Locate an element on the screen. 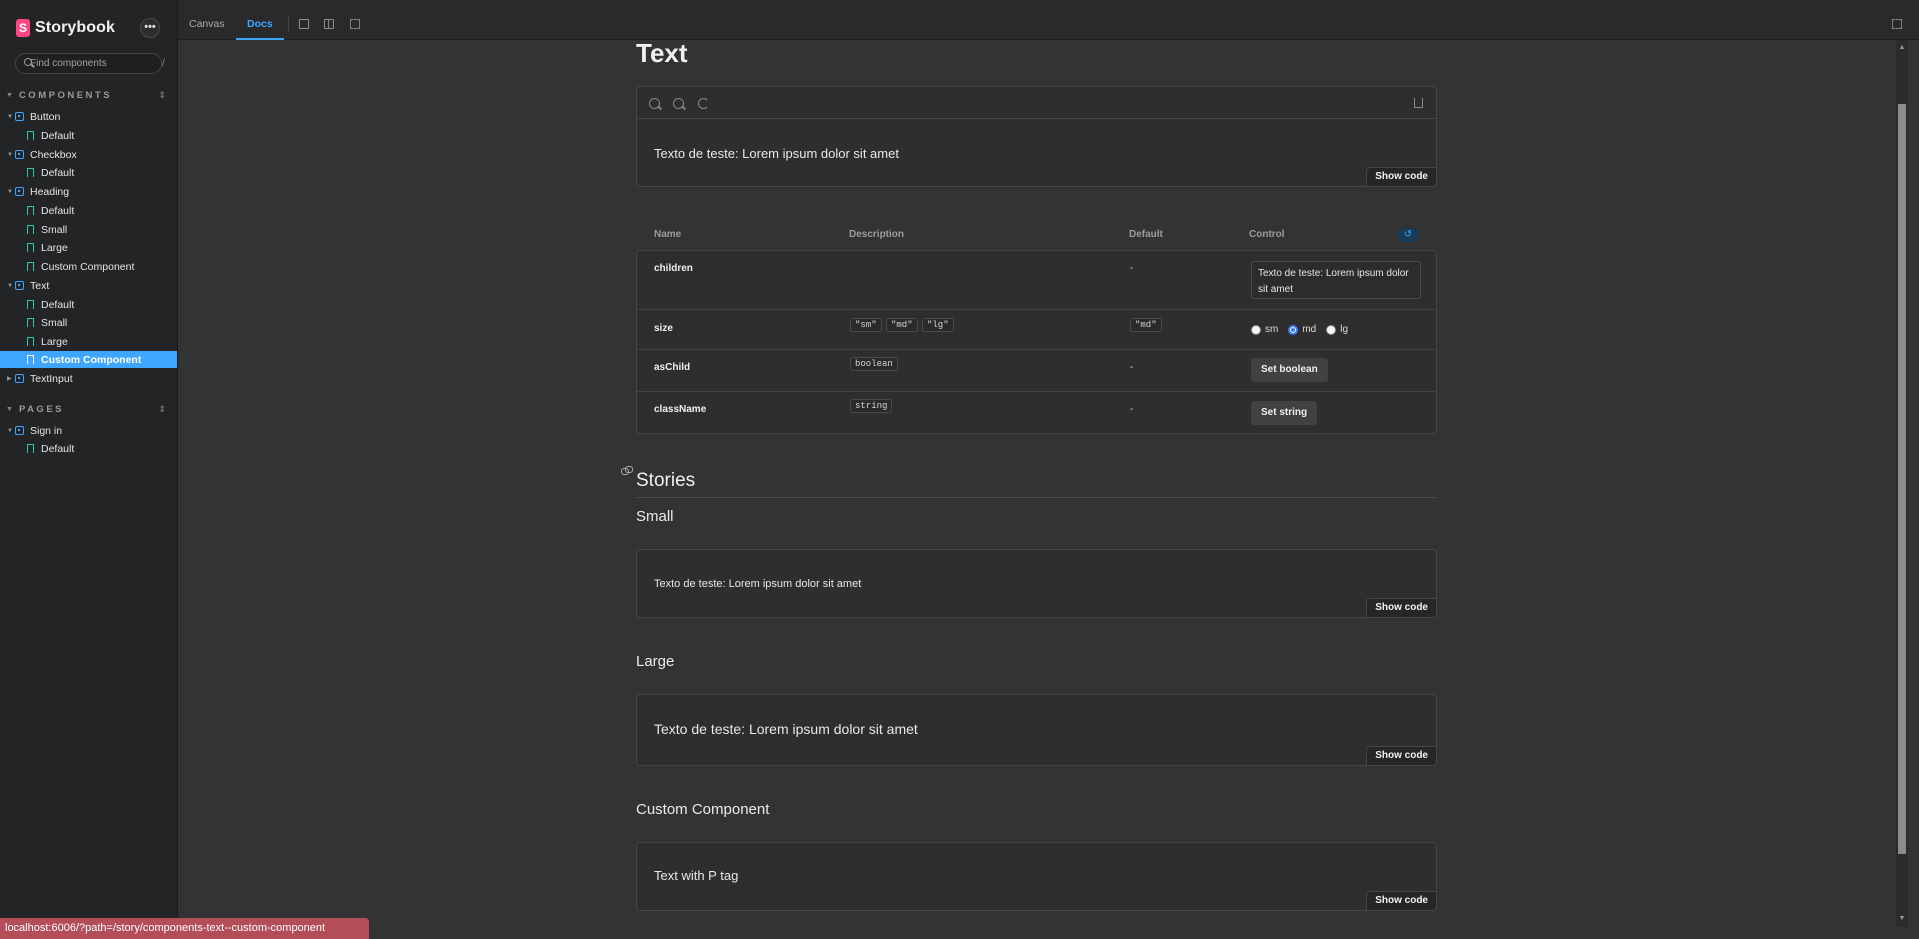  sidebar-item-label: Small is located at coordinates (54, 229).